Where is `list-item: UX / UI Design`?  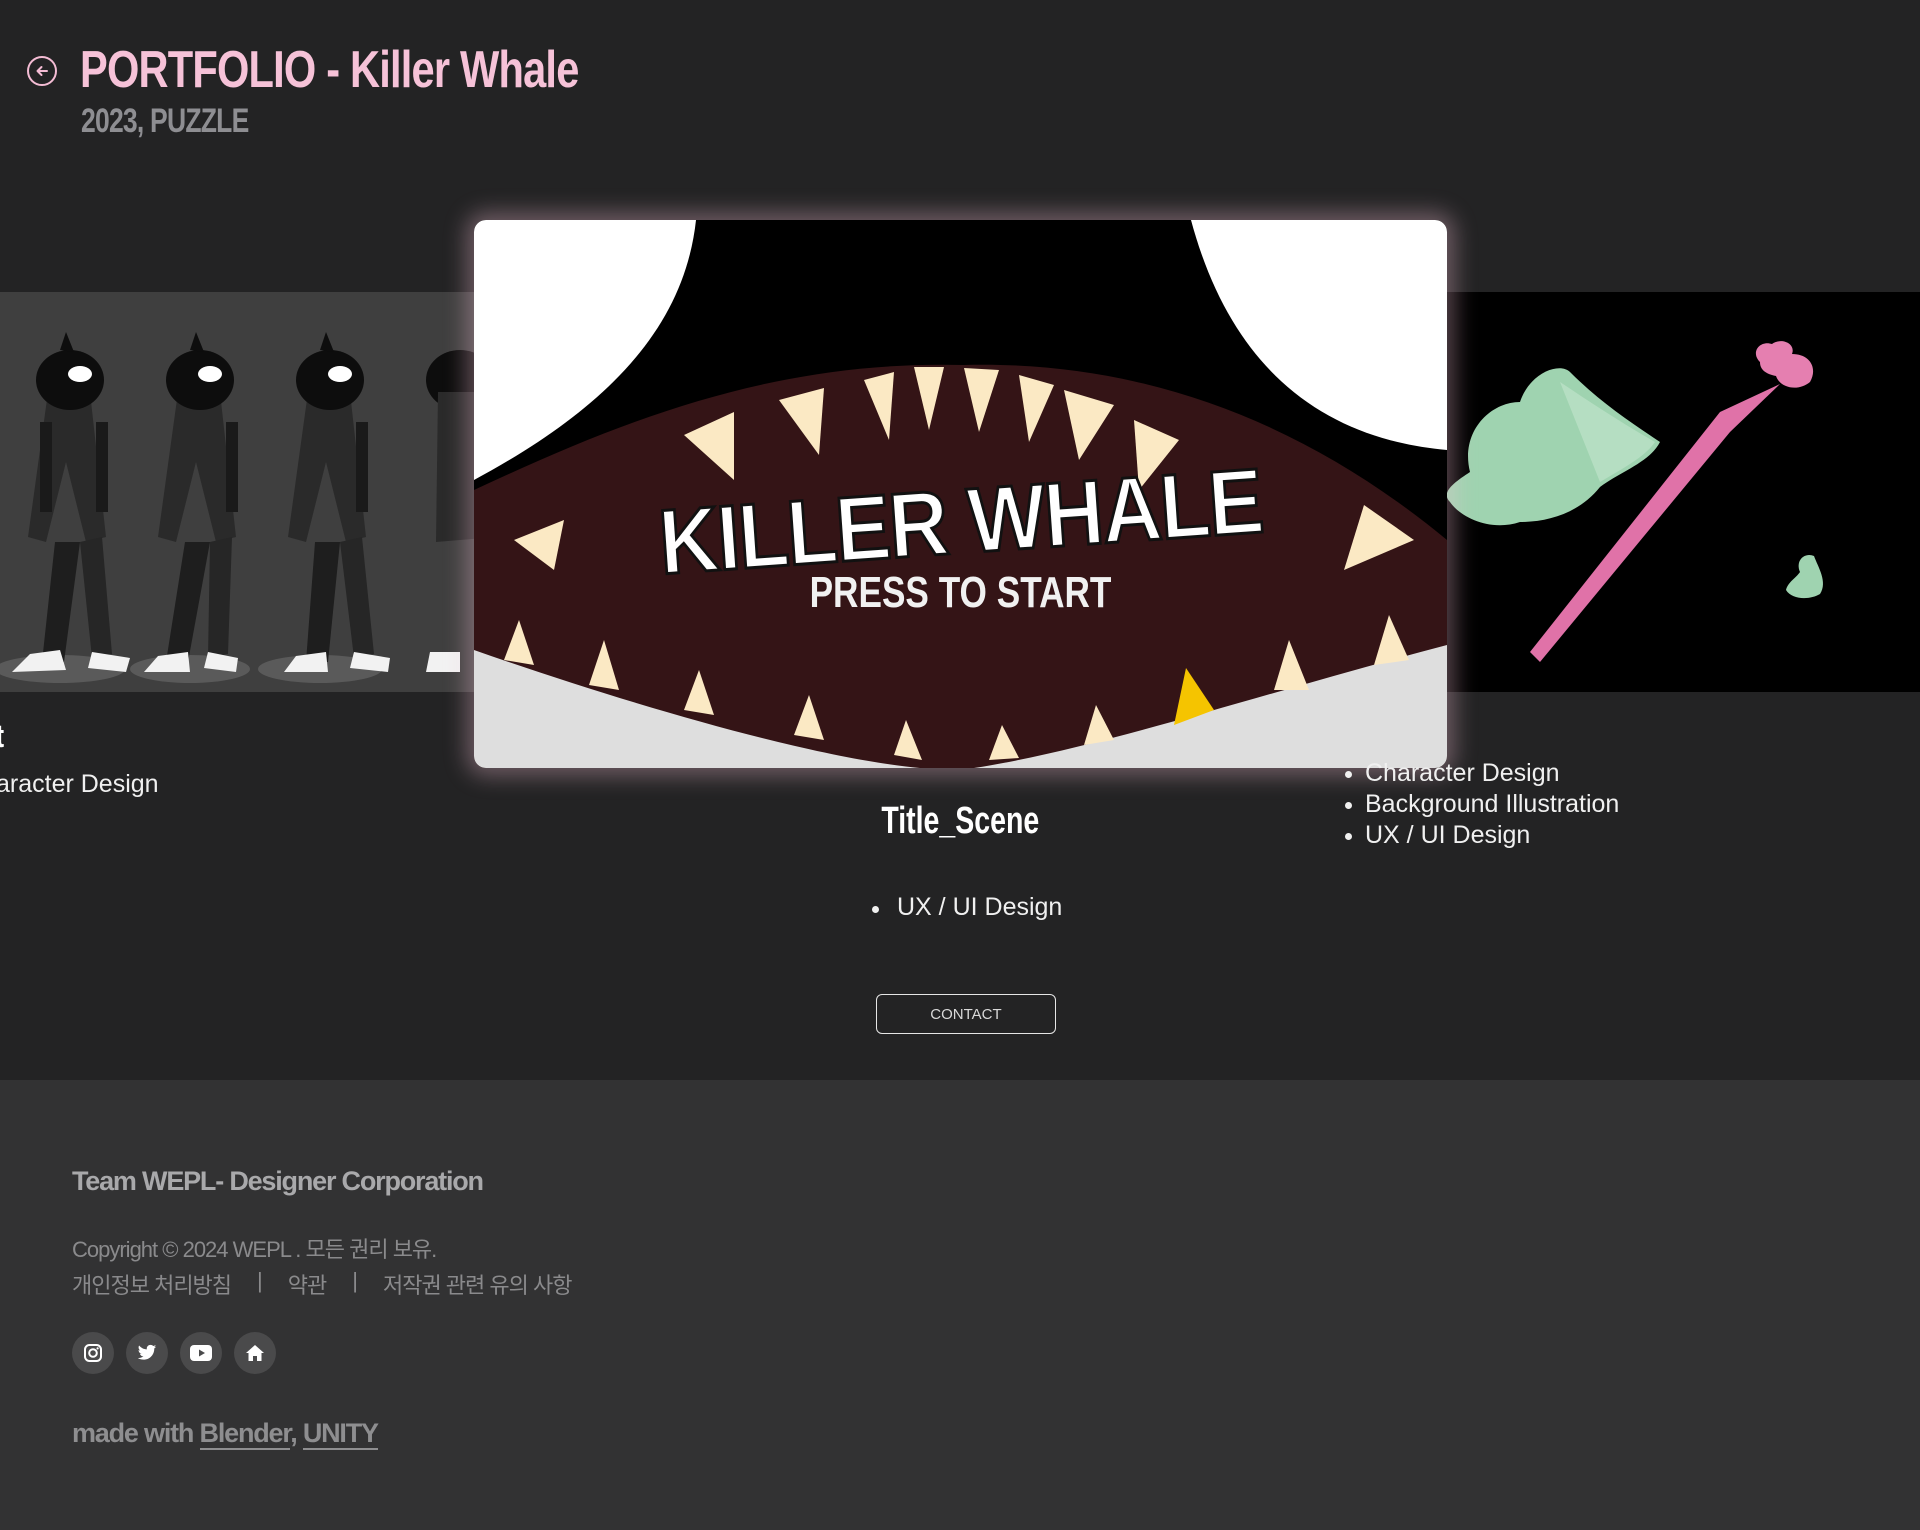 list-item: UX / UI Design is located at coordinates (967, 907).